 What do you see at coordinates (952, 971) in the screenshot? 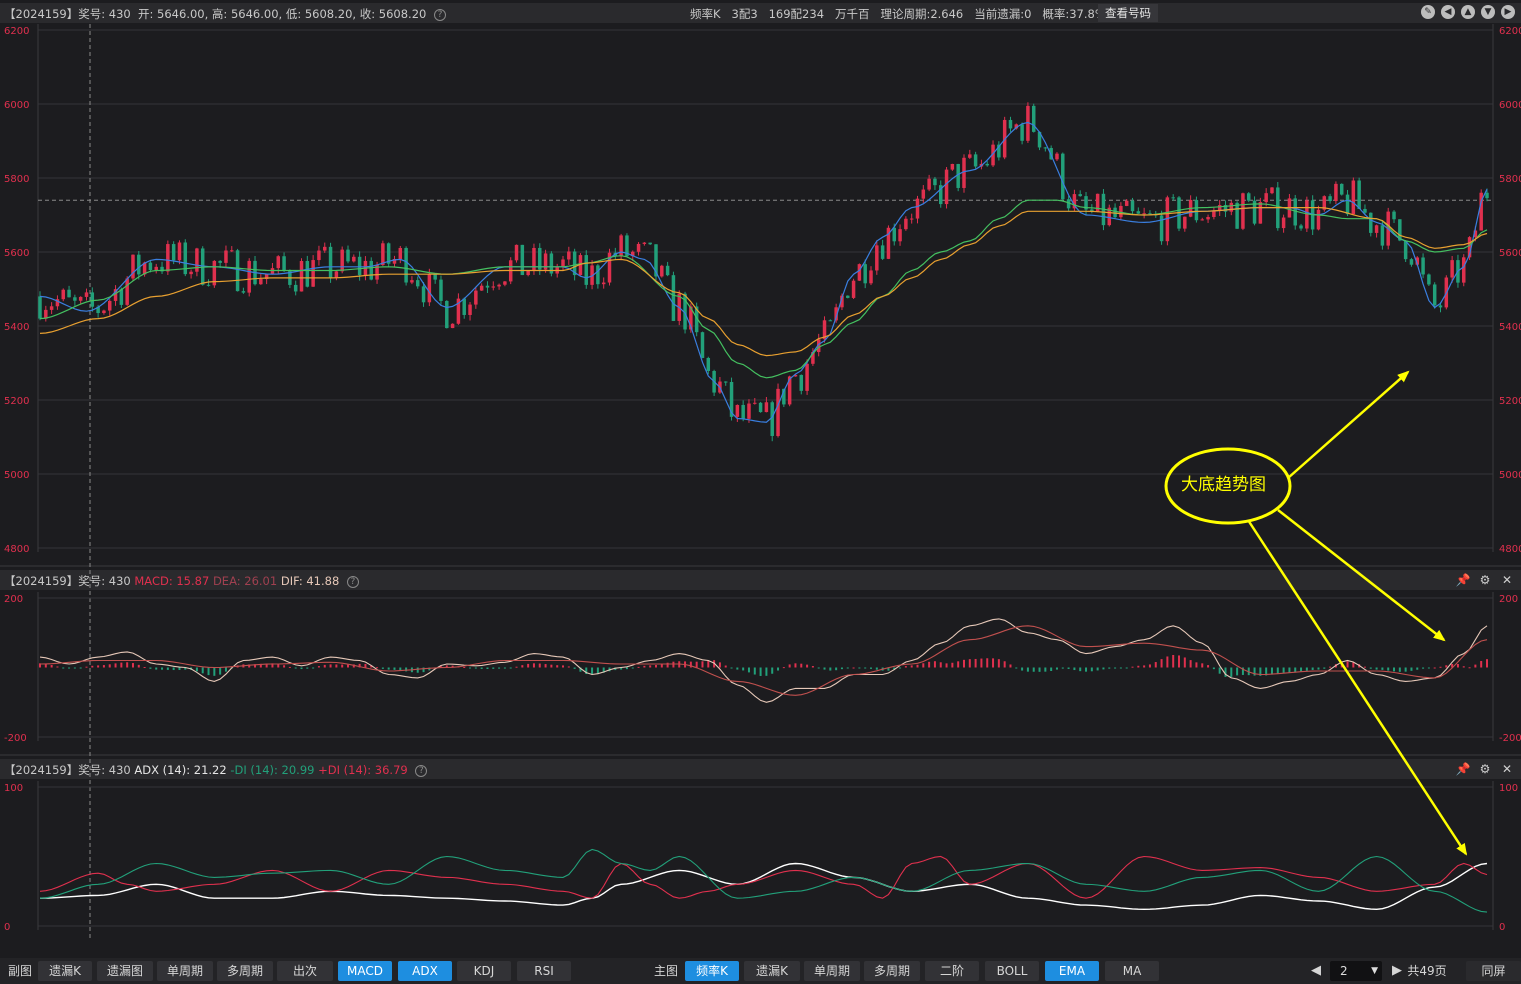
I see `main-chart-tab: 二阶` at bounding box center [952, 971].